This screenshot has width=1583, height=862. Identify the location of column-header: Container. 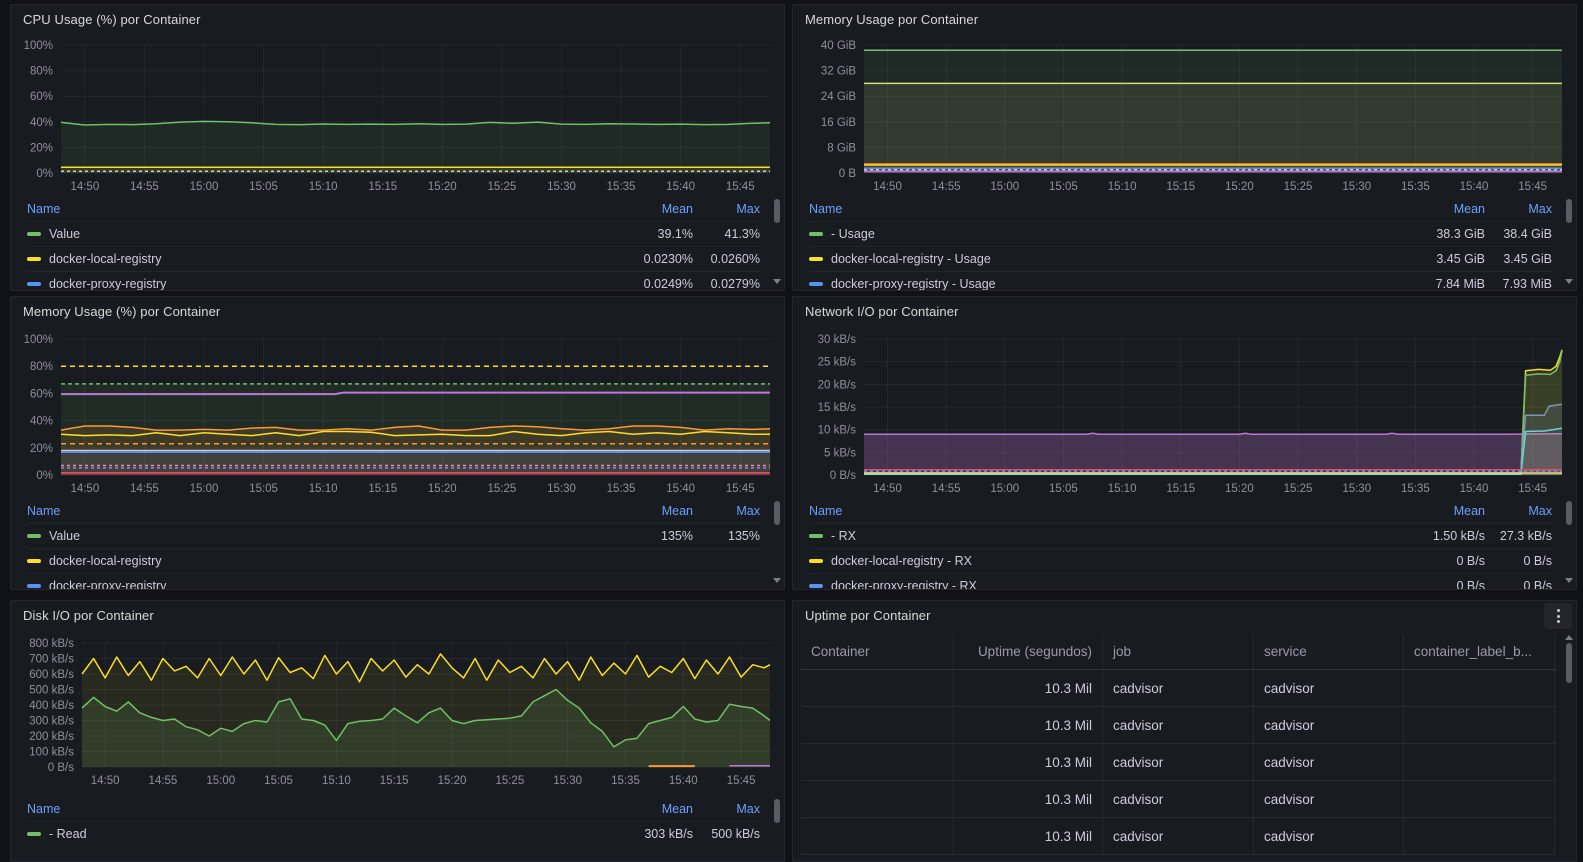
(877, 651).